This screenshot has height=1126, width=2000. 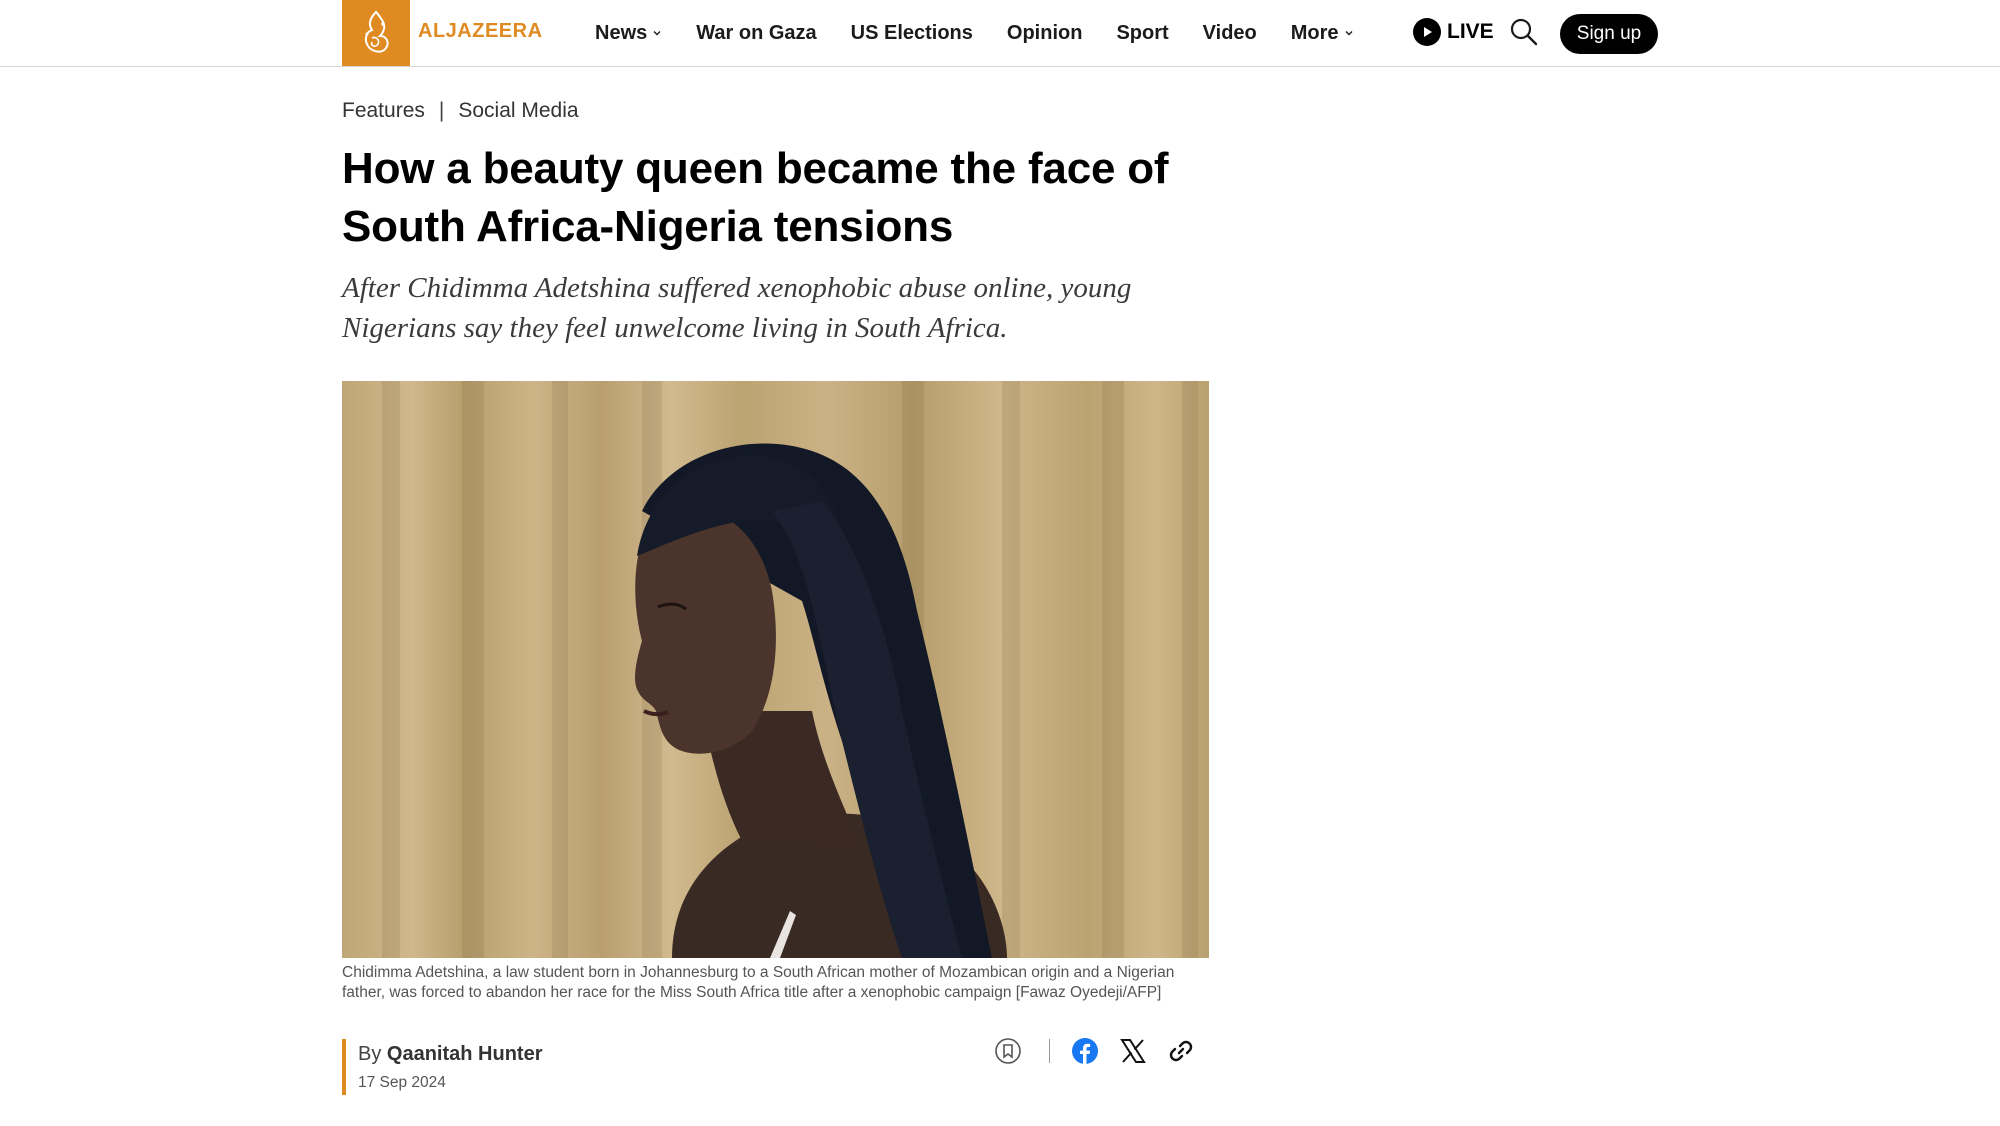 I want to click on facebook-icon, so click(x=1085, y=1051).